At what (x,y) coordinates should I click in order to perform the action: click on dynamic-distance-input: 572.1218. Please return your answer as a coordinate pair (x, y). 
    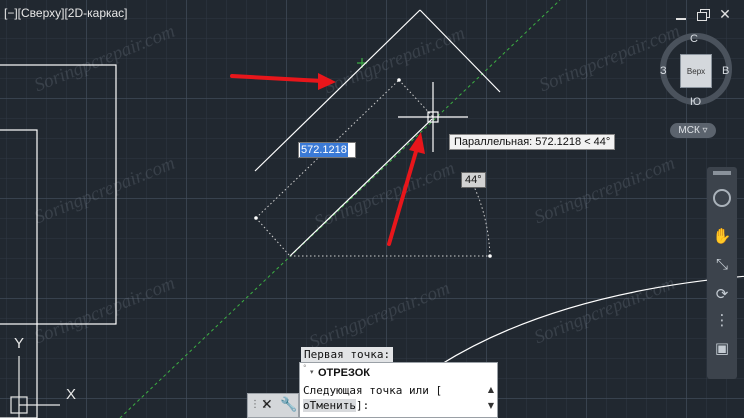
    Looking at the image, I should click on (327, 150).